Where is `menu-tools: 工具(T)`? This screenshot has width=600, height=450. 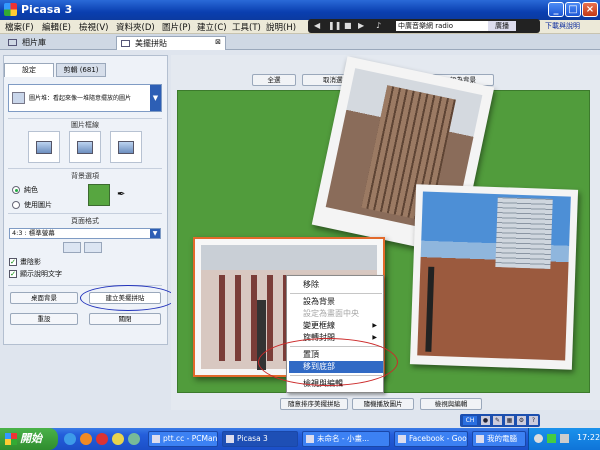
menu-tools: 工具(T) is located at coordinates (246, 27).